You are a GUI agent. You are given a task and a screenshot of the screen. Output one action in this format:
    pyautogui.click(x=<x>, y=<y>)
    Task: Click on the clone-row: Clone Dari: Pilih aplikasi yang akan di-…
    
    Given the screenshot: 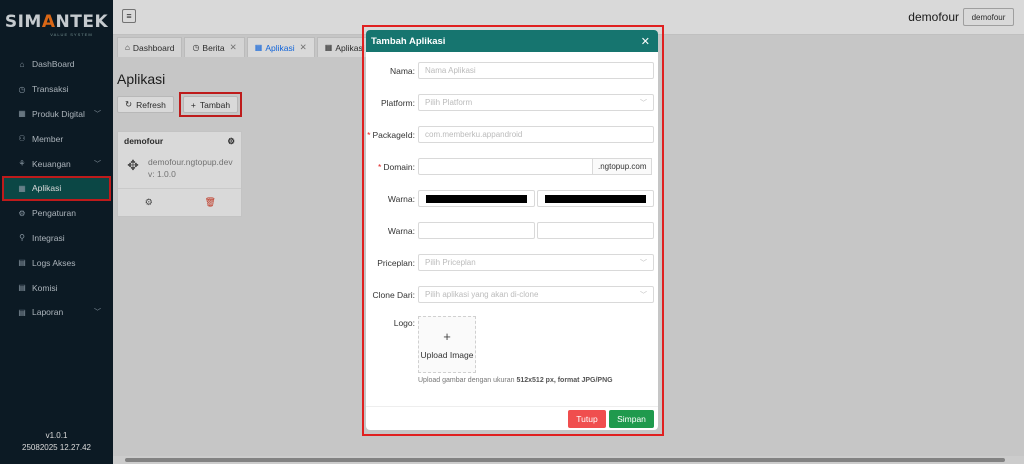 What is the action you would take?
    pyautogui.click(x=512, y=294)
    